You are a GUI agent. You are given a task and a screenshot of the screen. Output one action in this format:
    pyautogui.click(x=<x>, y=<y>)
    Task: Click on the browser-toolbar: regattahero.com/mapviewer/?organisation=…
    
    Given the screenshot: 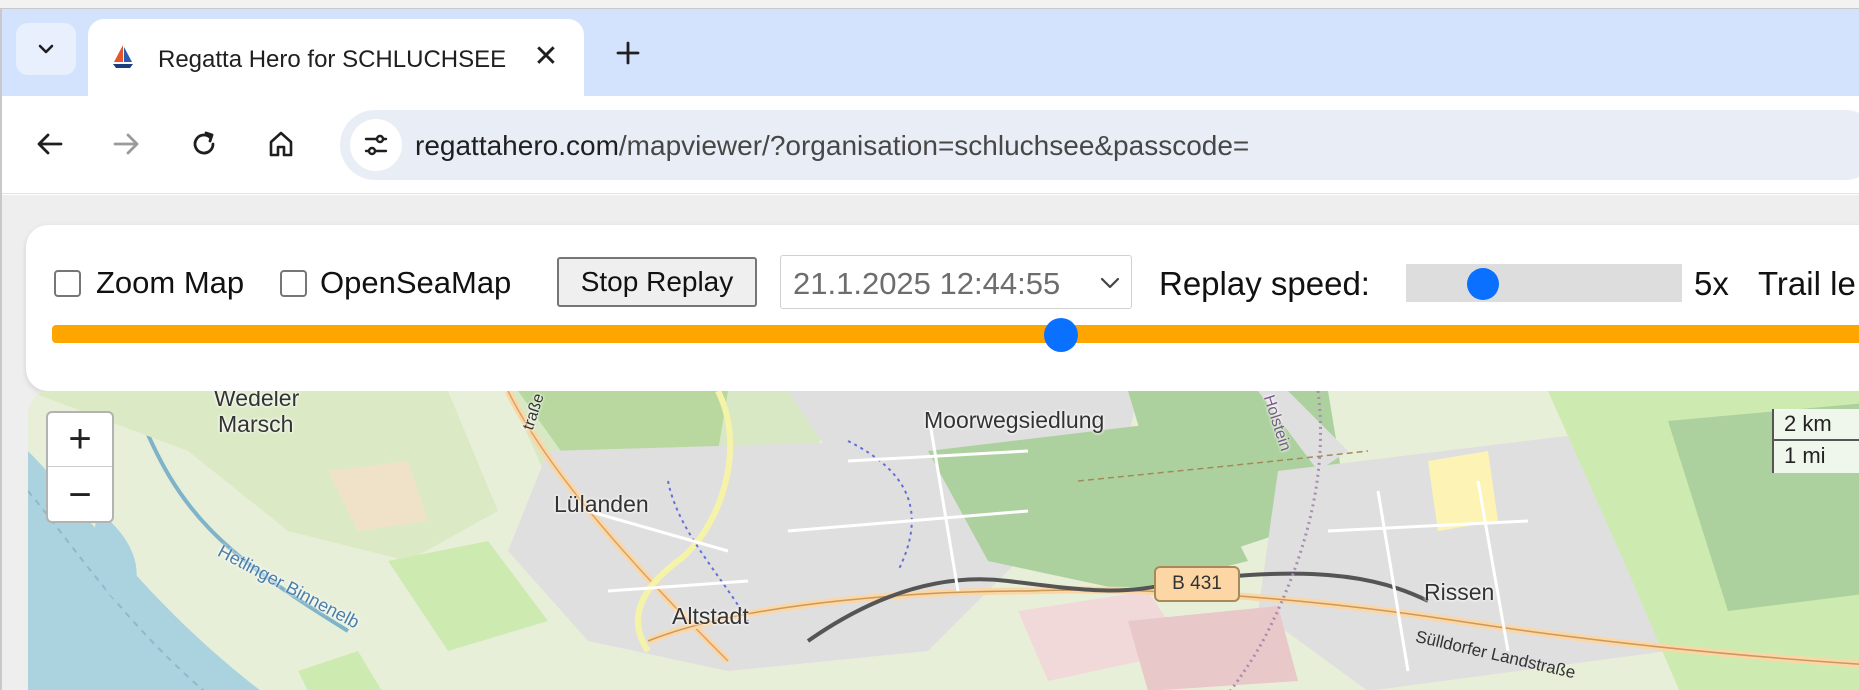 What is the action you would take?
    pyautogui.click(x=930, y=145)
    